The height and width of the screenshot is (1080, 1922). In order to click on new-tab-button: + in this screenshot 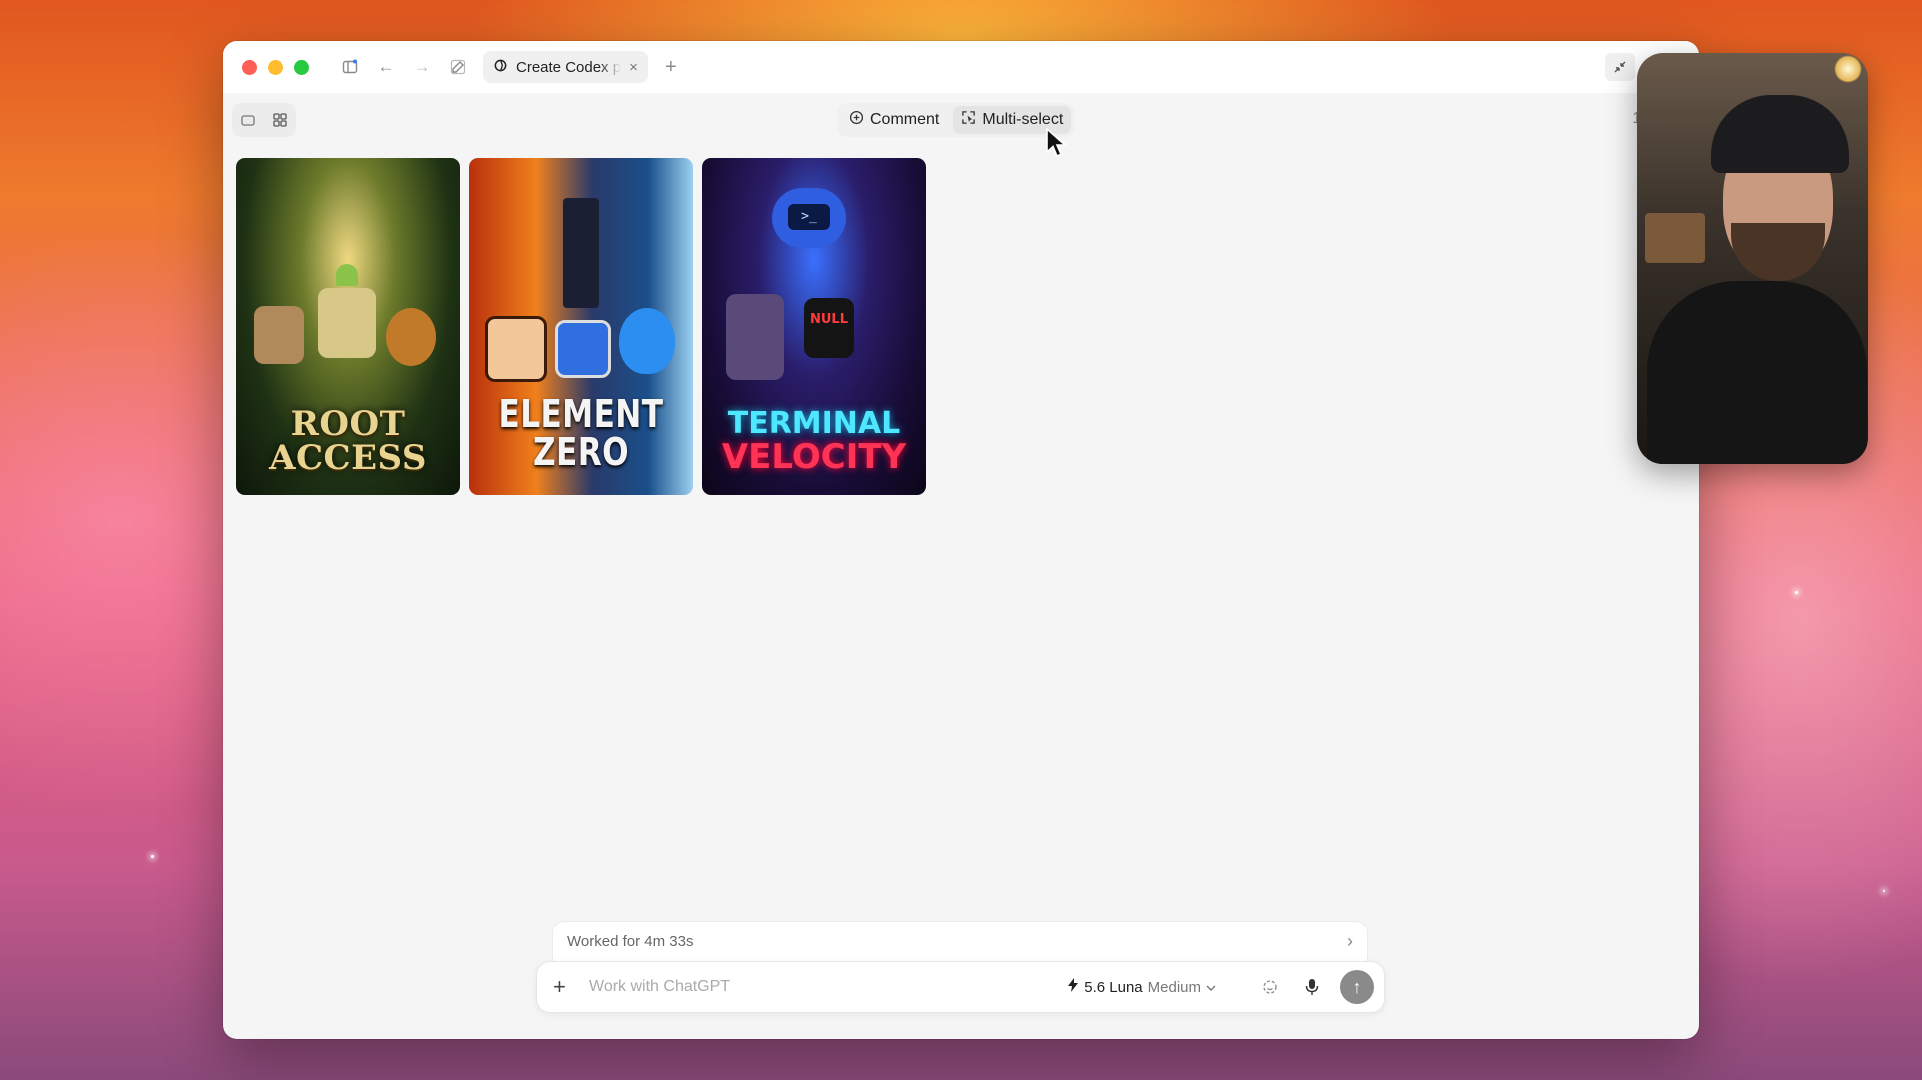, I will do `click(671, 67)`.